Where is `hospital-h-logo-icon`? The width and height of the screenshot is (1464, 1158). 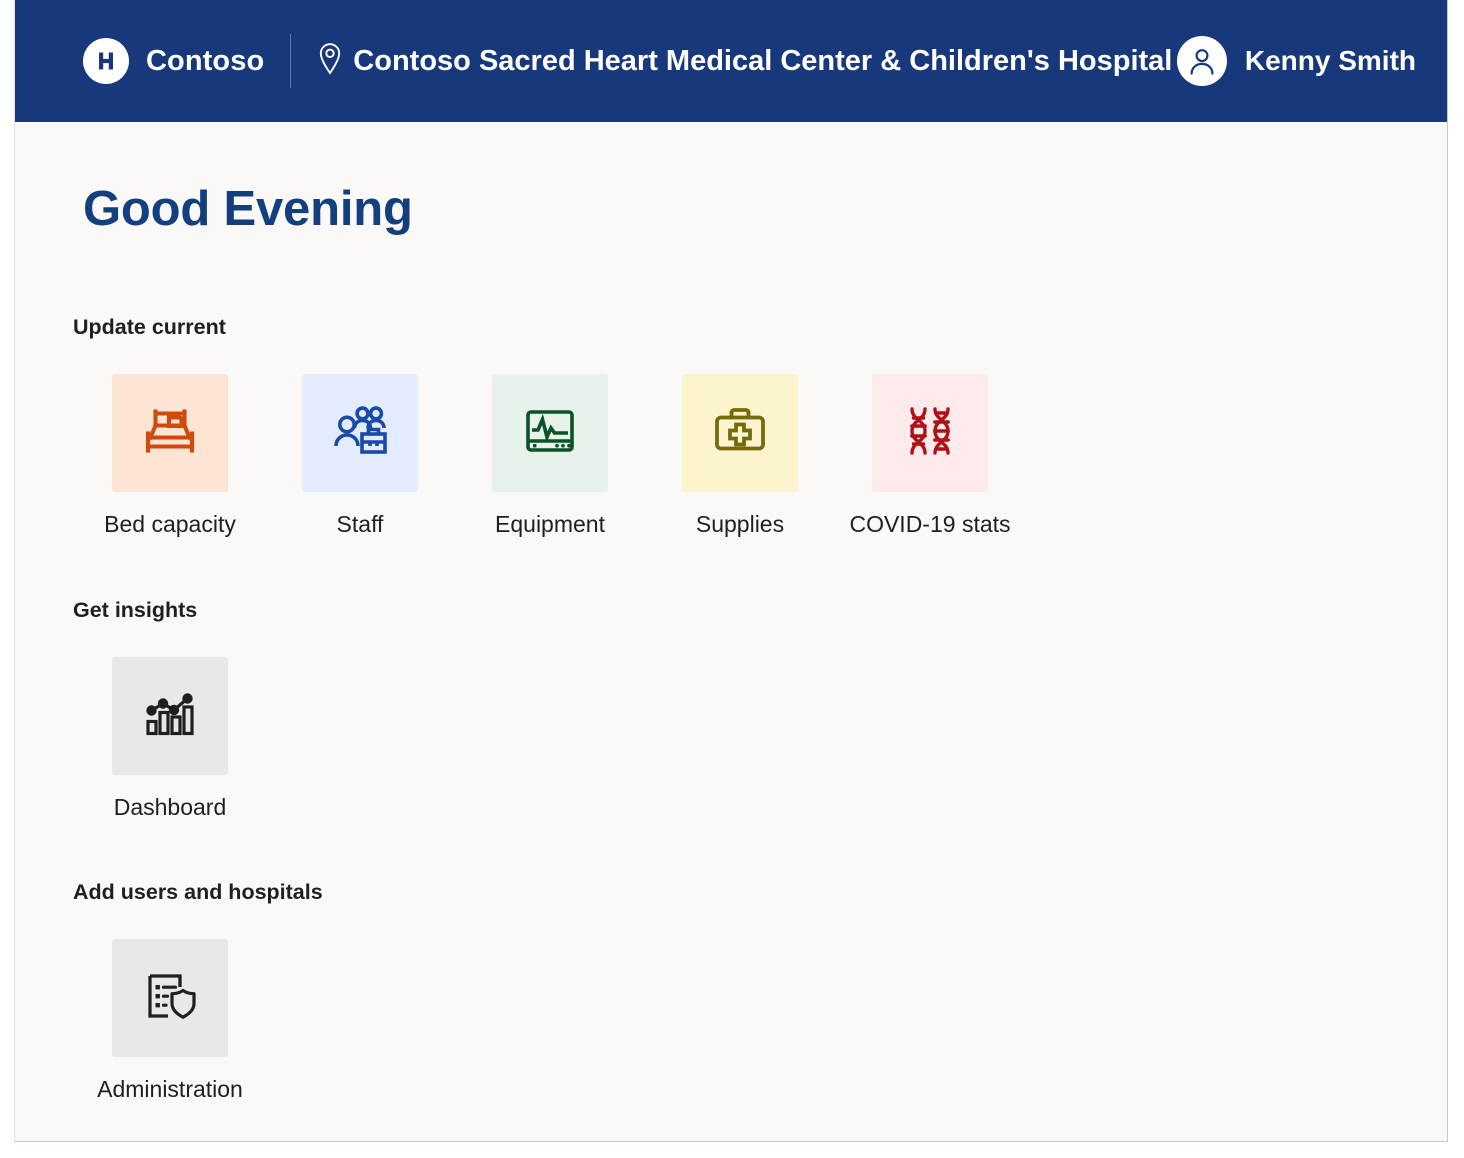
hospital-h-logo-icon is located at coordinates (106, 61).